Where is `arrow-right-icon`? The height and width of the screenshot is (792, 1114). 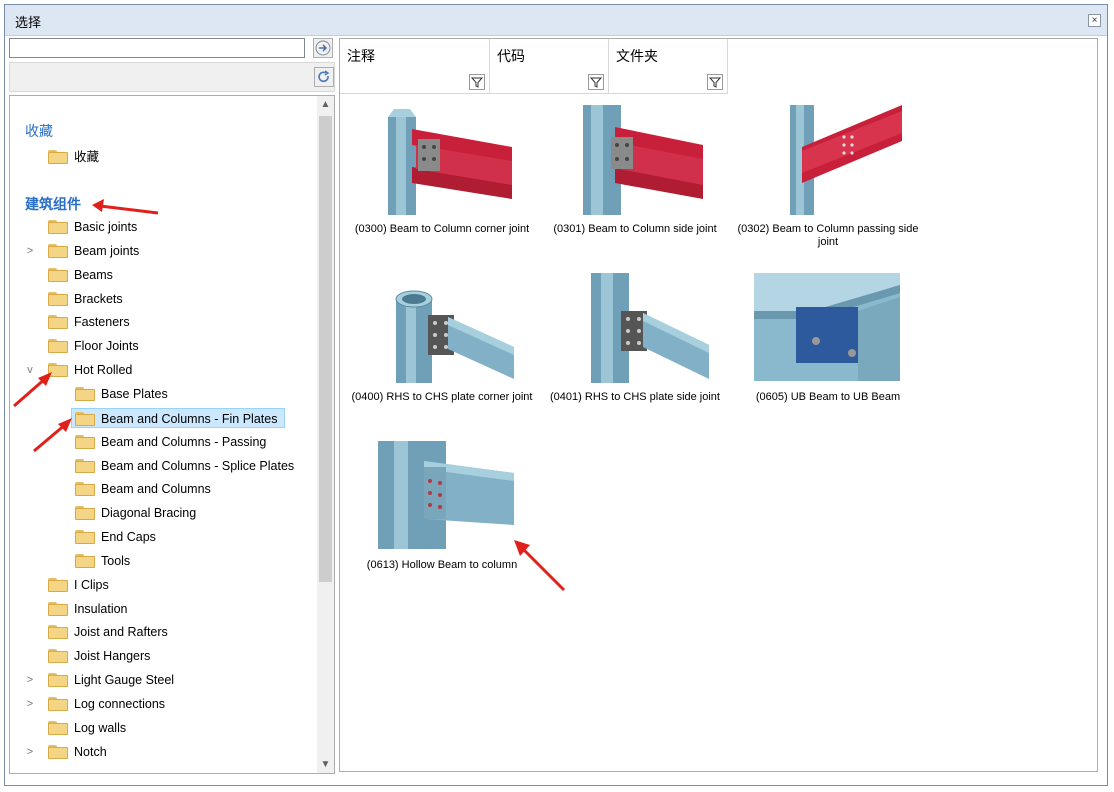 arrow-right-icon is located at coordinates (323, 48).